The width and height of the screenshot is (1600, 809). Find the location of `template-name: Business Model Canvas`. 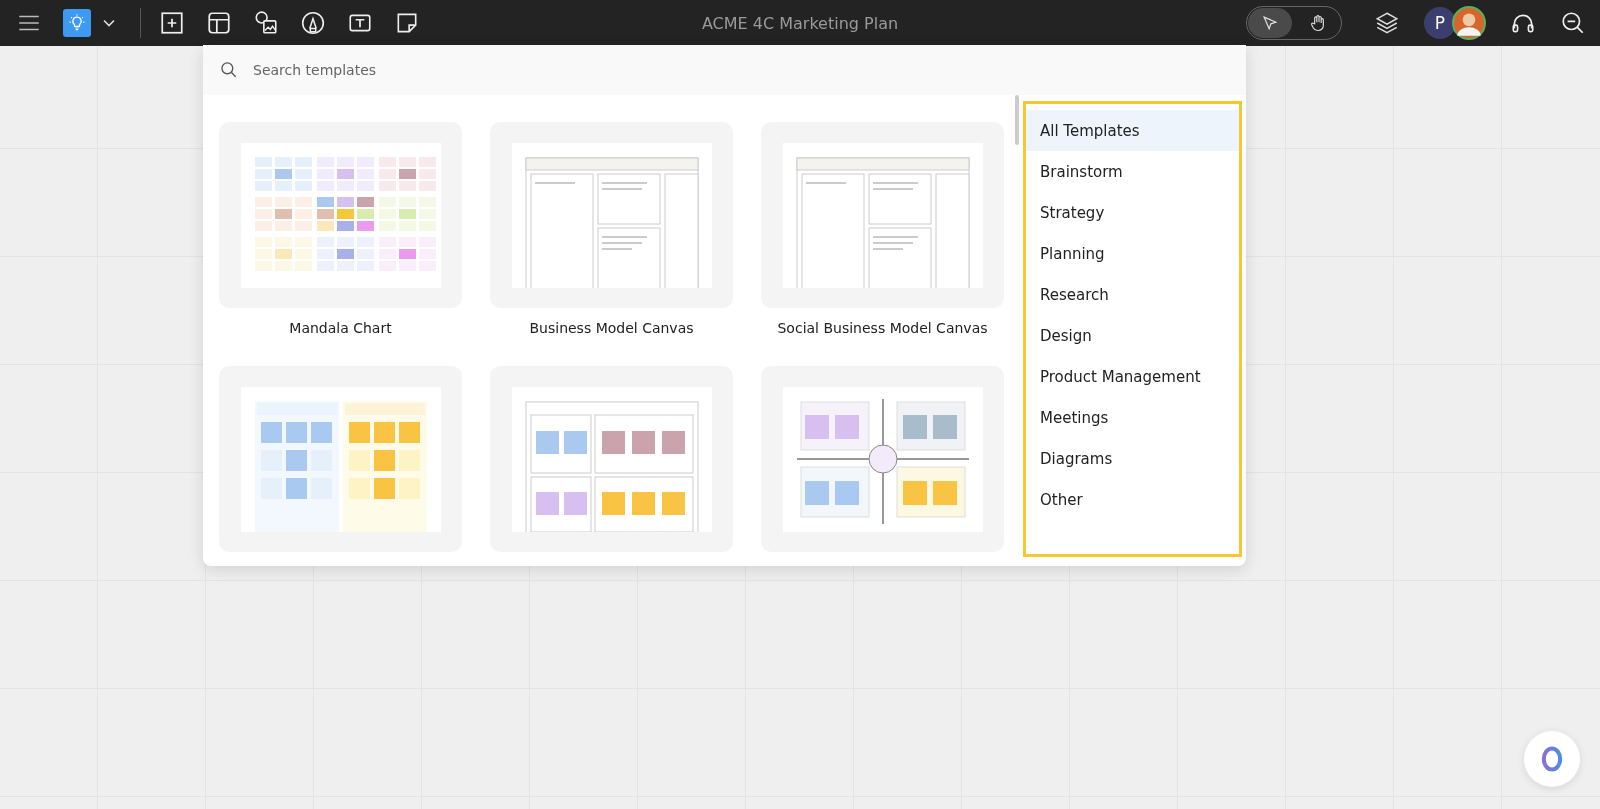

template-name: Business Model Canvas is located at coordinates (611, 328).